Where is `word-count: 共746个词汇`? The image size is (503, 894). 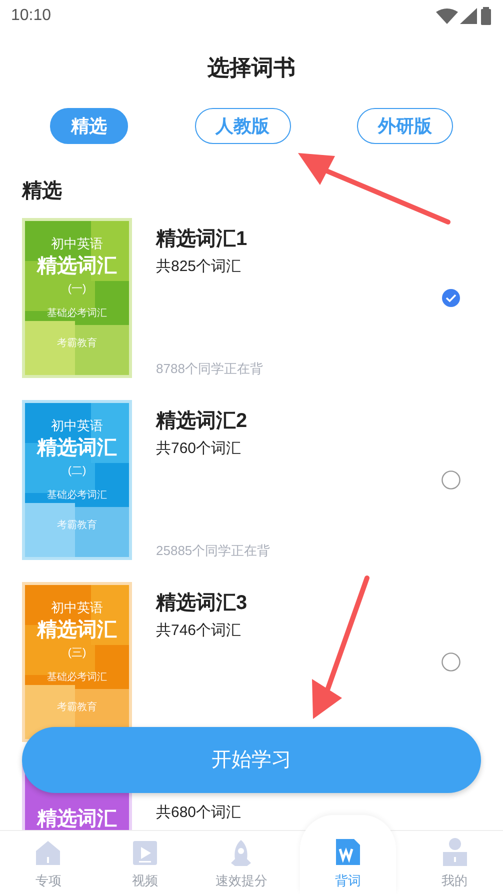 word-count: 共746个词汇 is located at coordinates (199, 631).